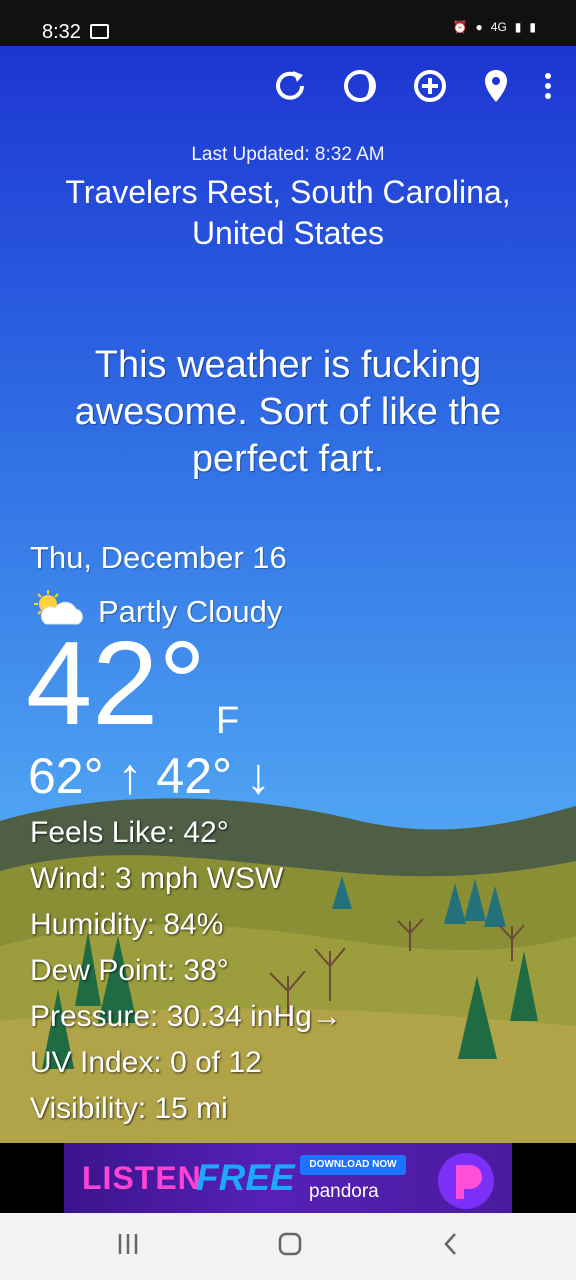 The height and width of the screenshot is (1280, 576). I want to click on navigation-bar, so click(288, 1246).